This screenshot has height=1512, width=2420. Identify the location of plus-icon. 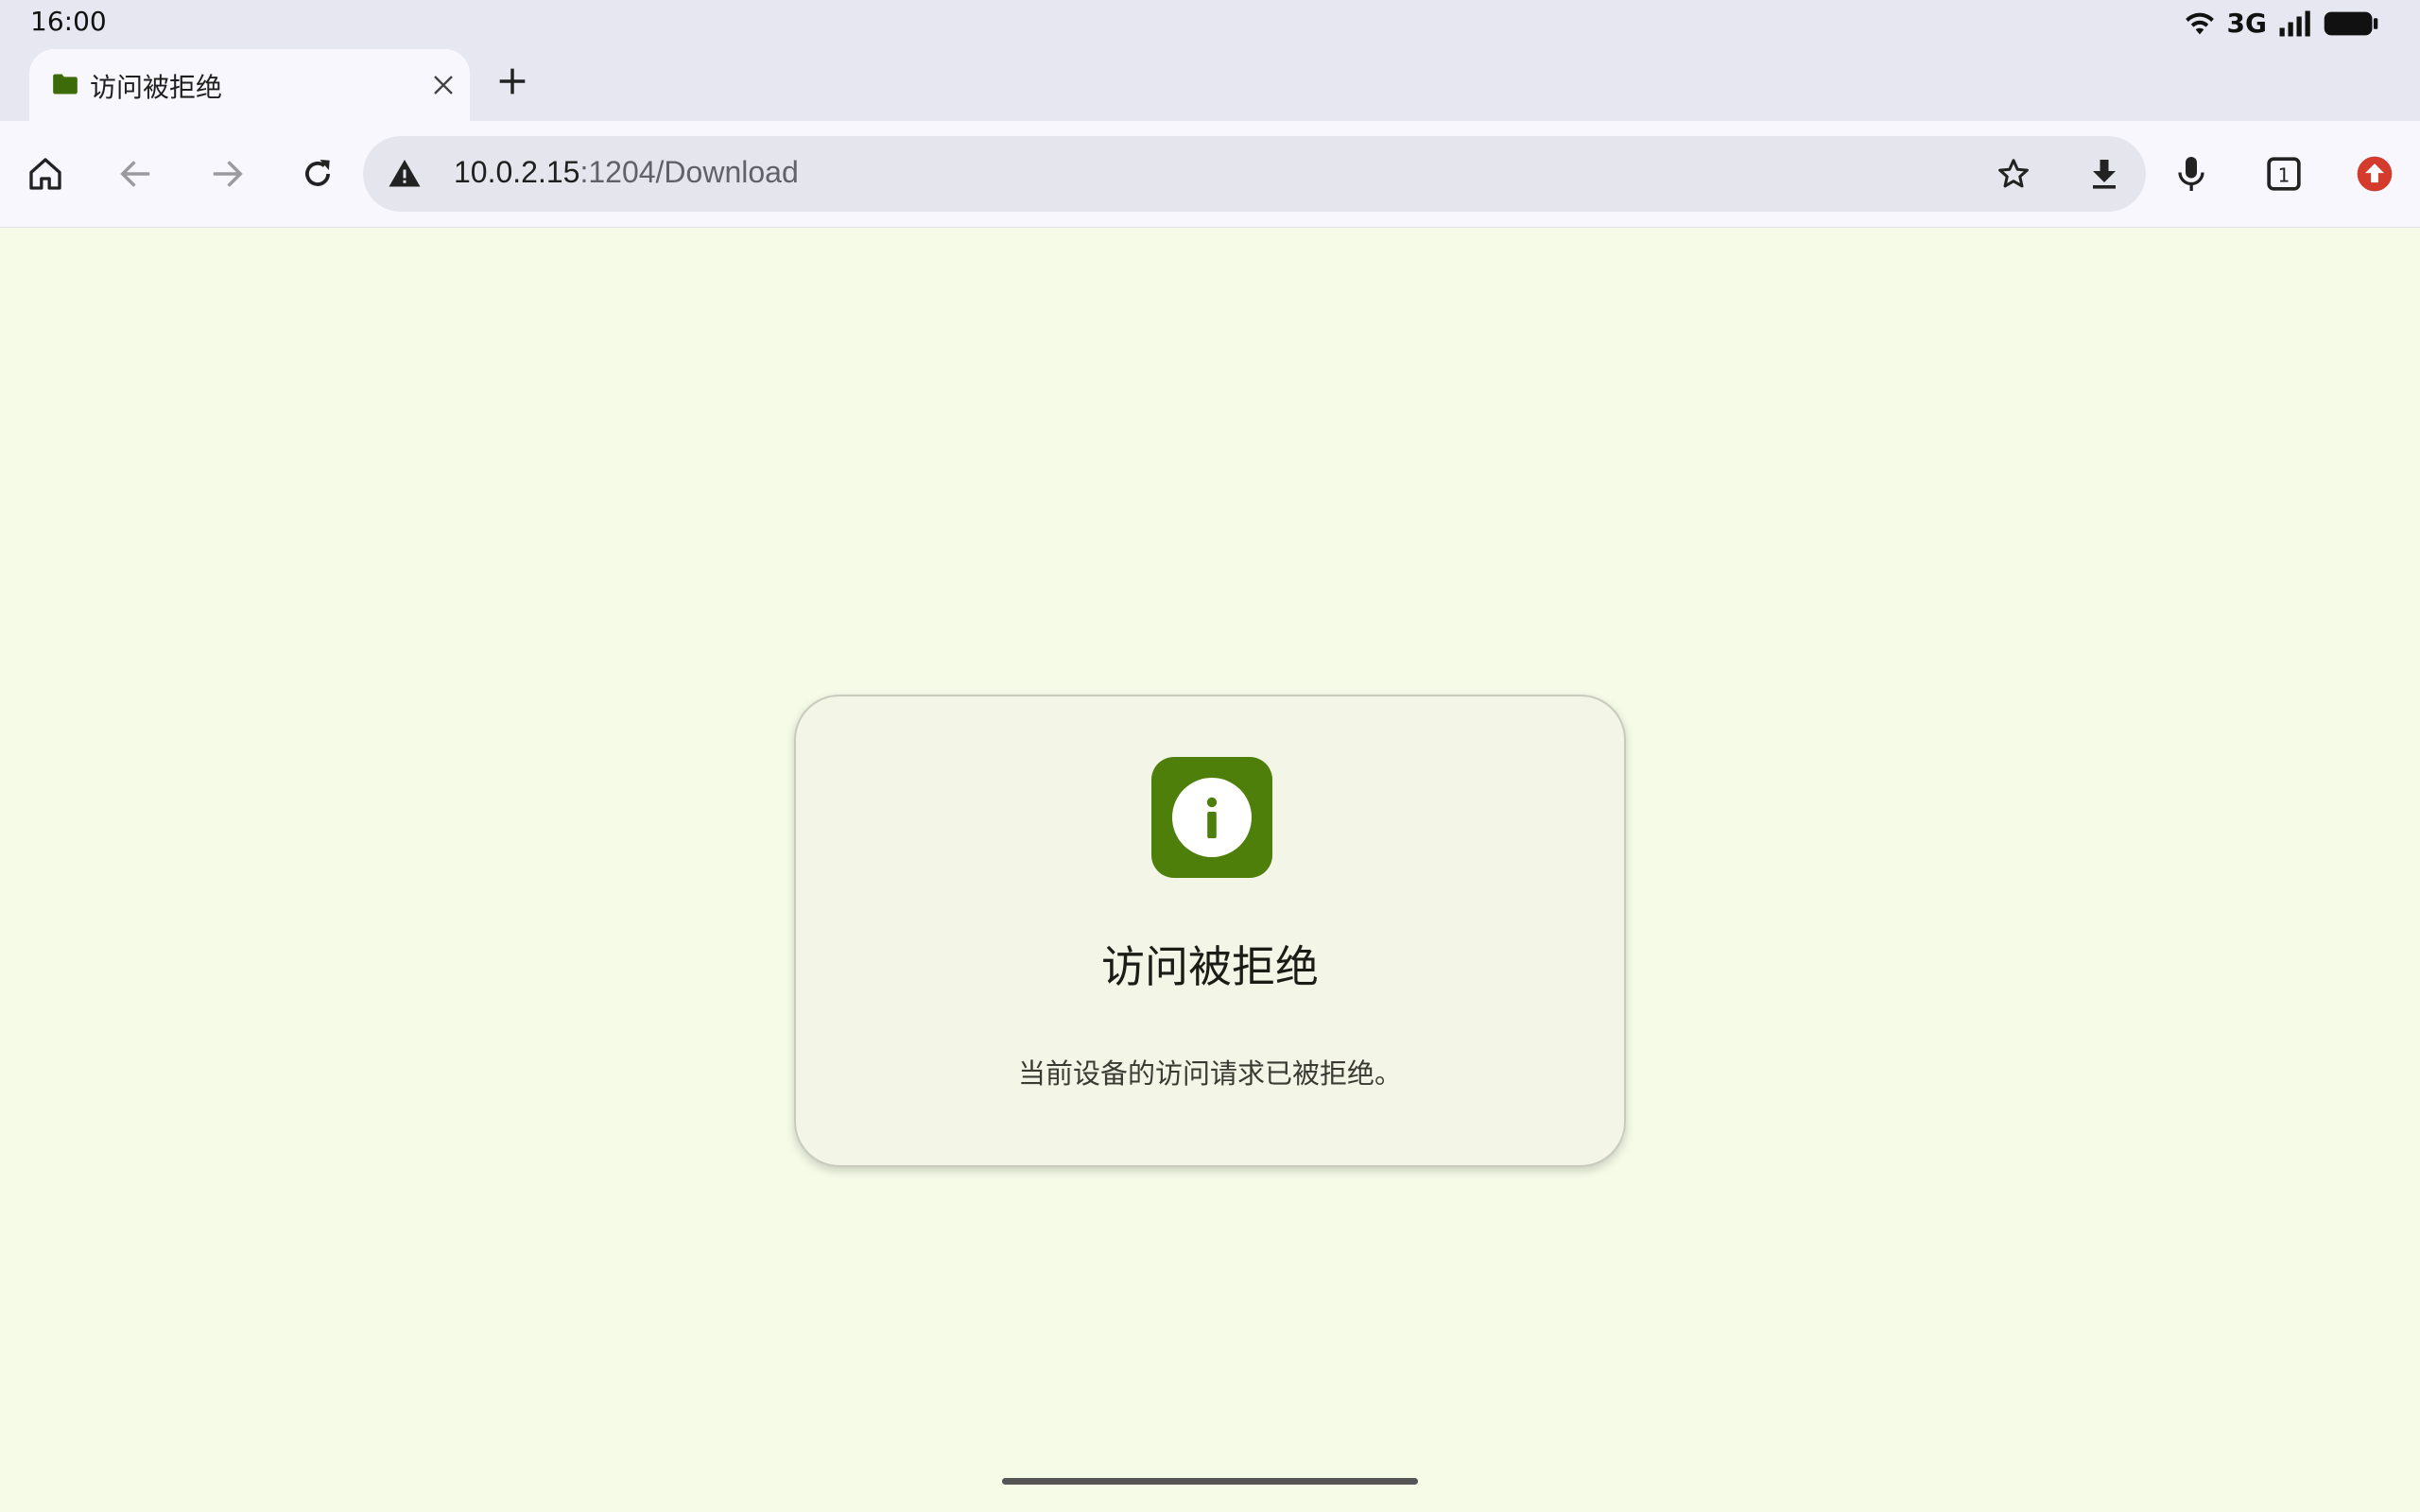
(512, 81).